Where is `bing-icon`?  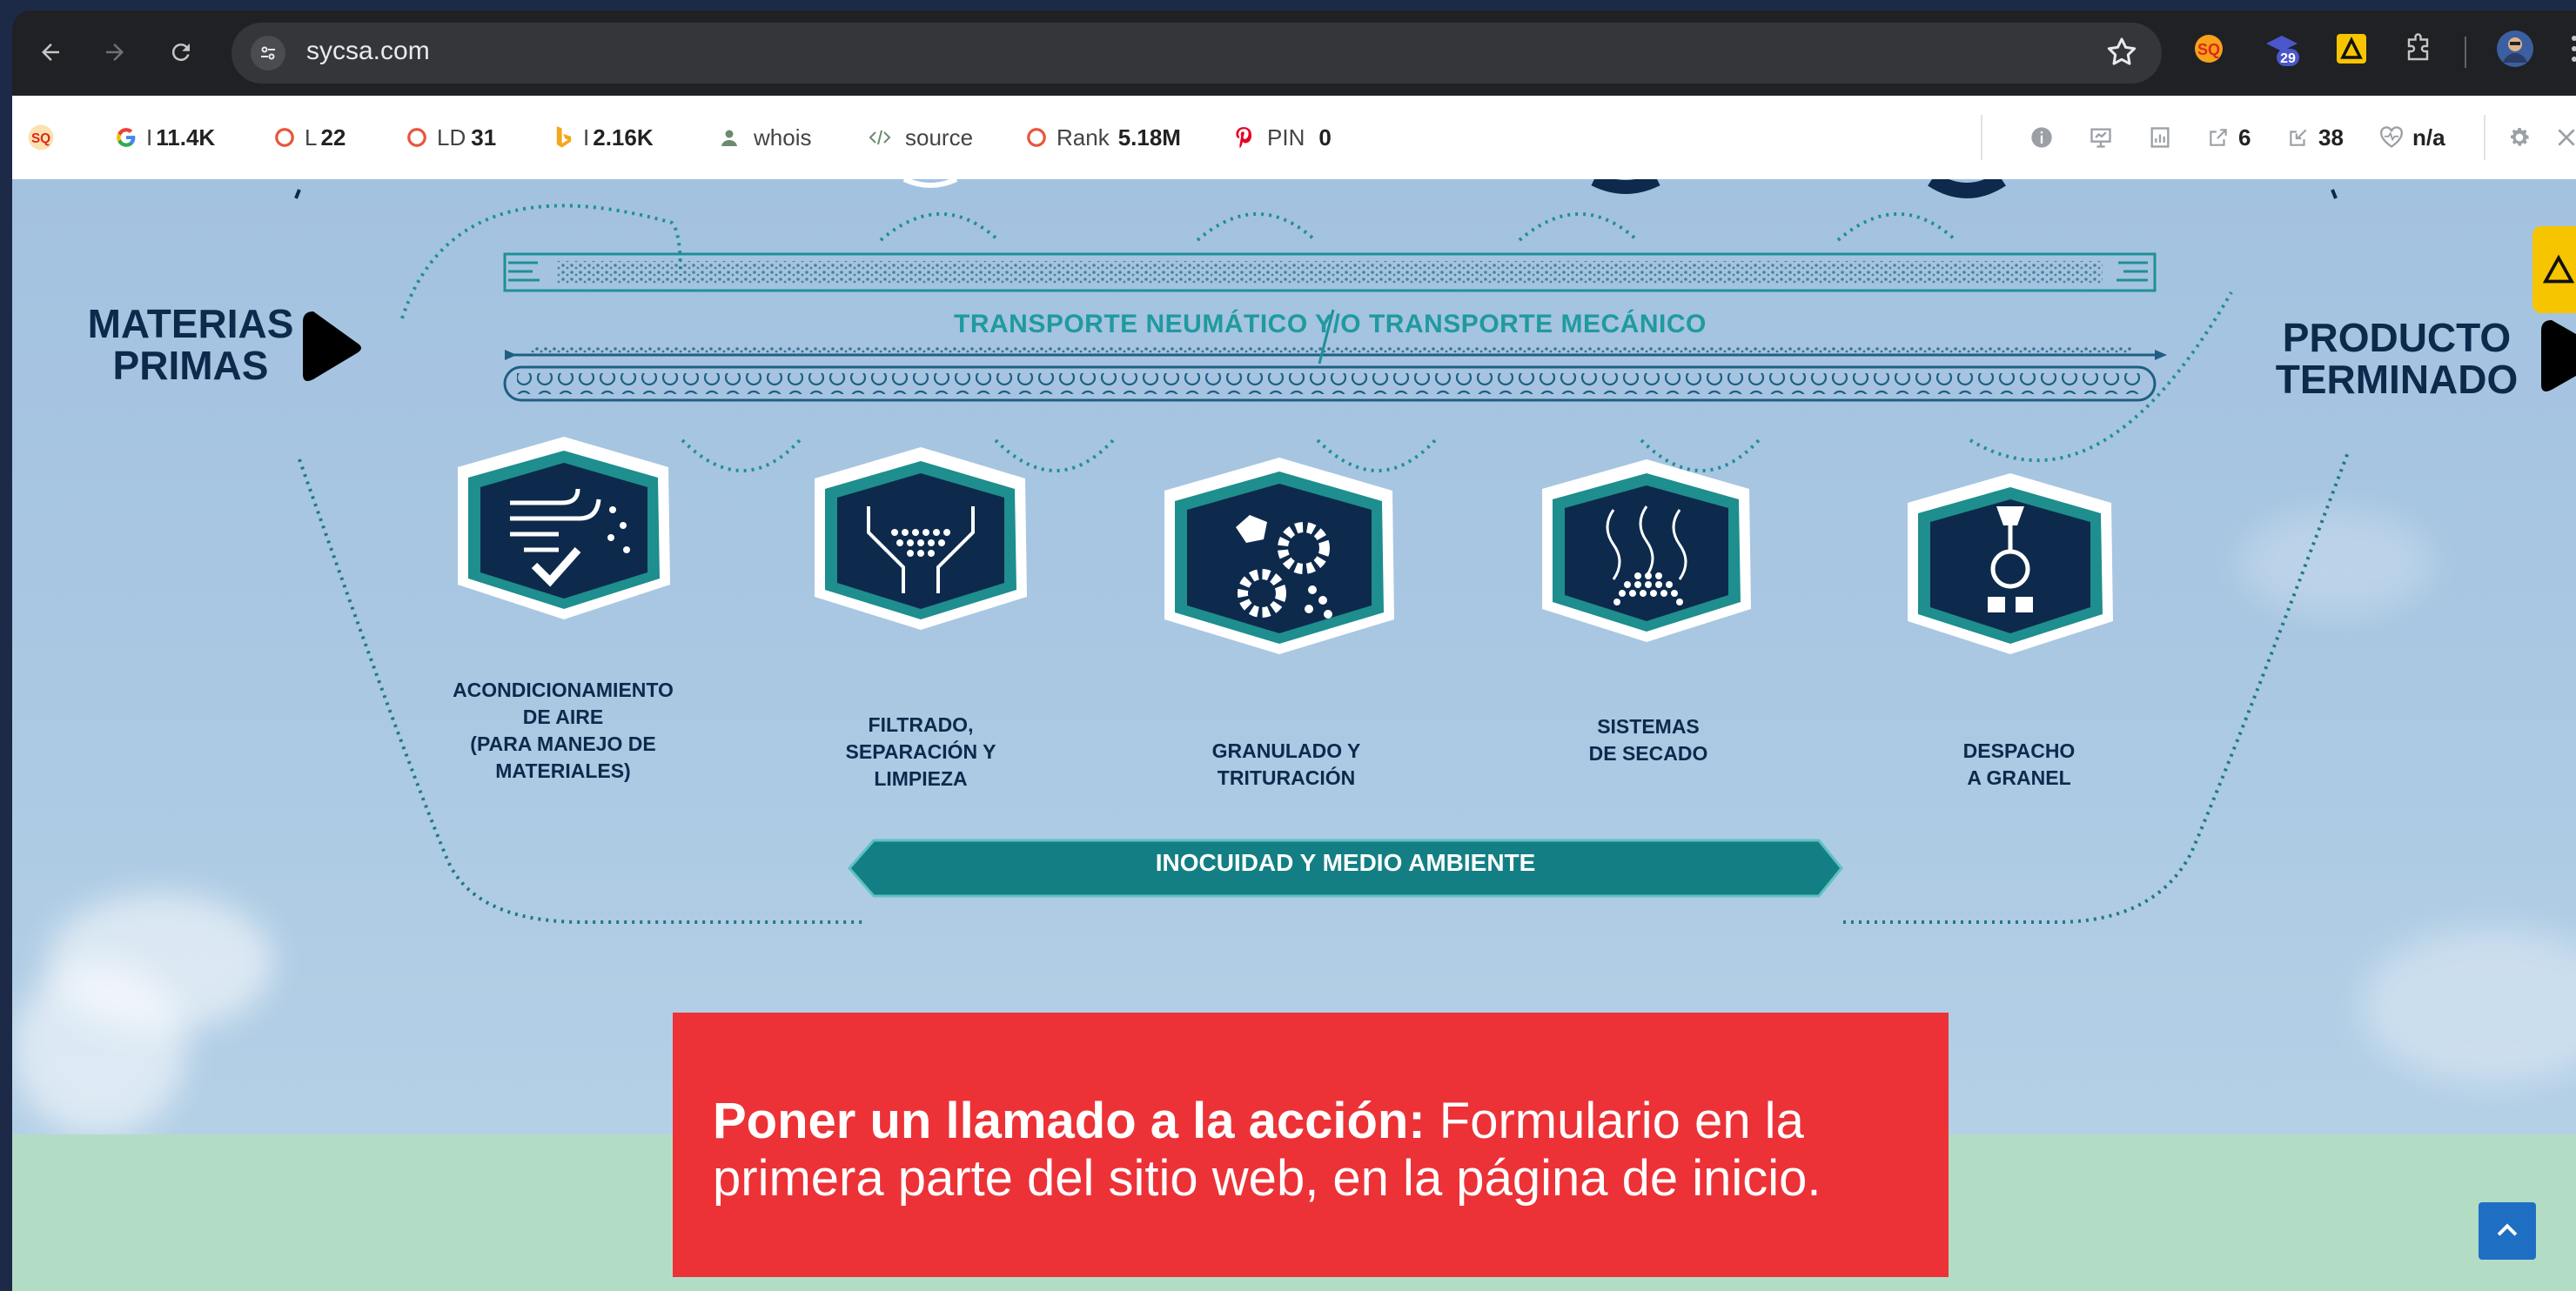 bing-icon is located at coordinates (564, 137).